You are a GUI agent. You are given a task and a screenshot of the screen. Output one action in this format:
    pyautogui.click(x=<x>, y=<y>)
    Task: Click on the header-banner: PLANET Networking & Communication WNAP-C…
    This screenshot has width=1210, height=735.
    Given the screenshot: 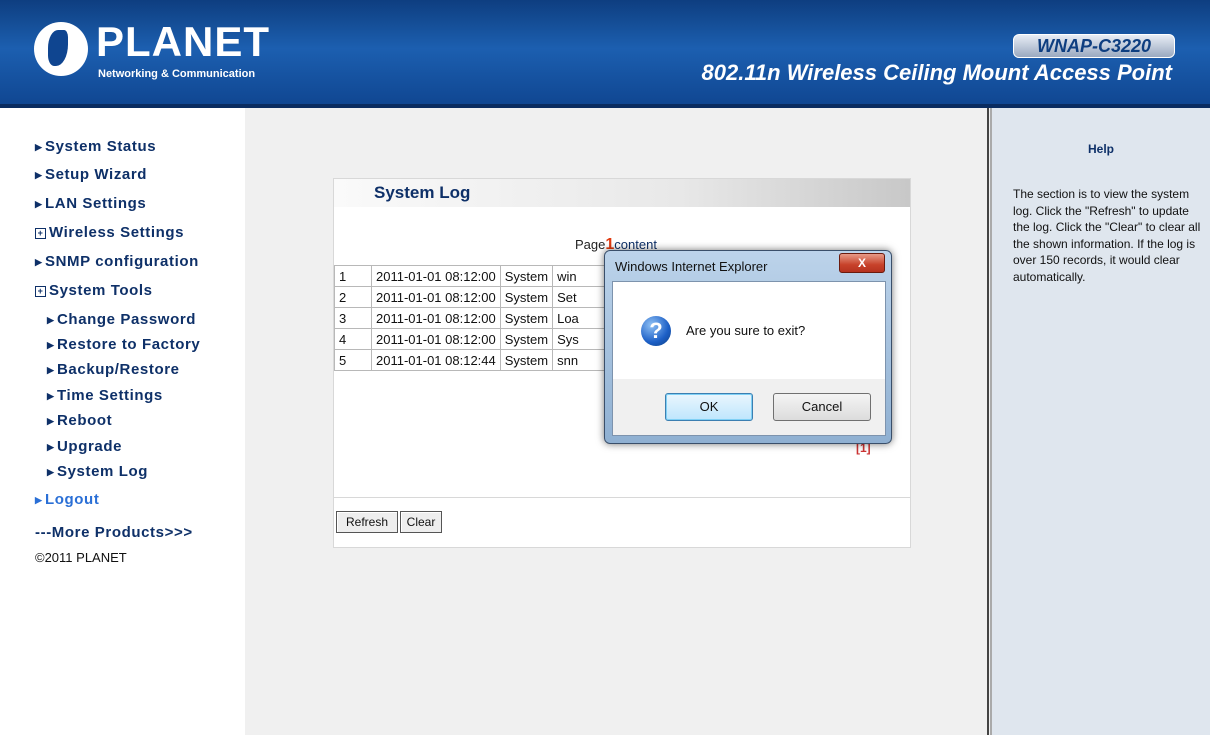 What is the action you would take?
    pyautogui.click(x=605, y=54)
    